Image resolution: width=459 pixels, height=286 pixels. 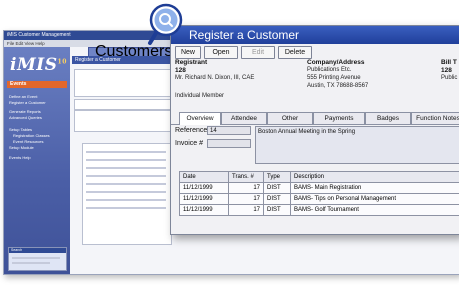 I want to click on events-section-header: Events, so click(x=37, y=84).